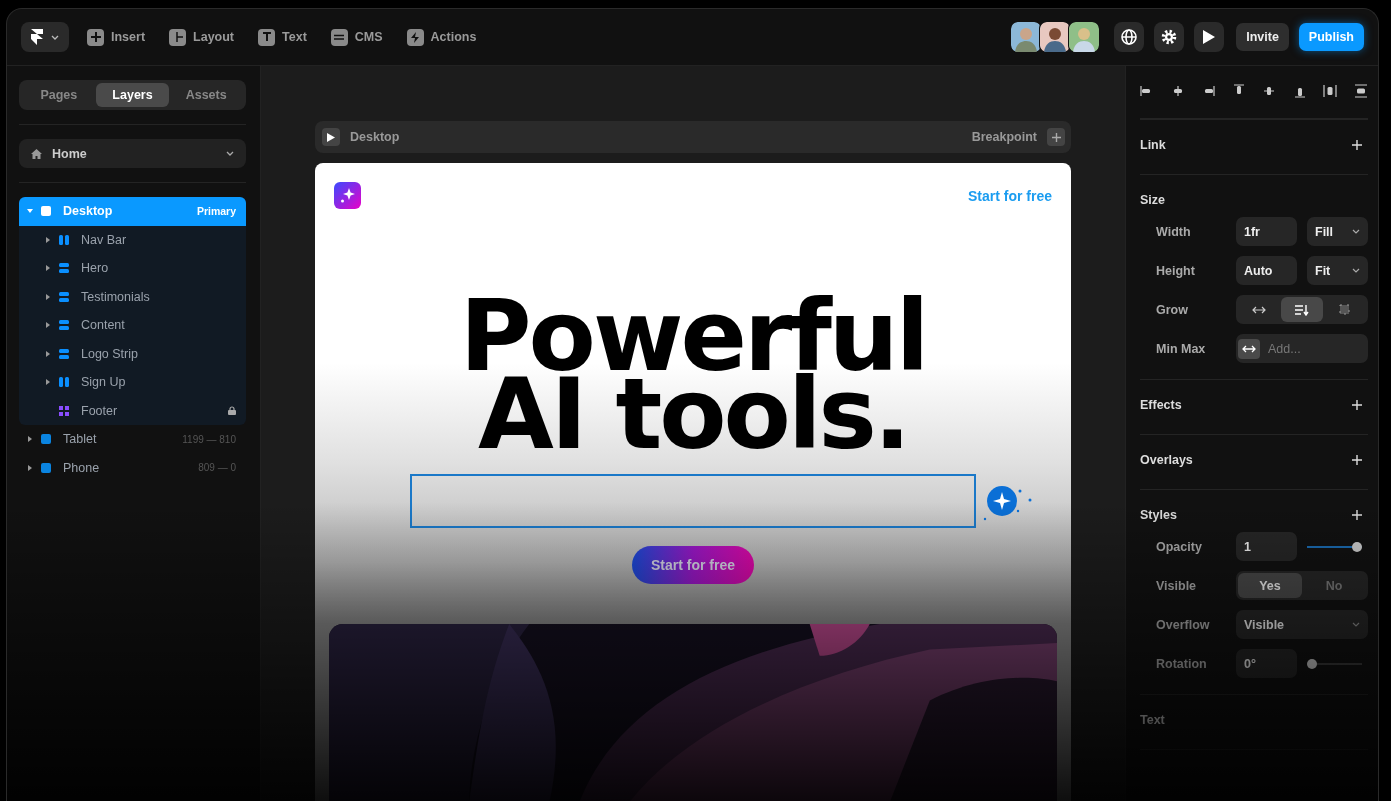 The image size is (1391, 801). Describe the element at coordinates (37, 37) in the screenshot. I see `logo-icon` at that location.